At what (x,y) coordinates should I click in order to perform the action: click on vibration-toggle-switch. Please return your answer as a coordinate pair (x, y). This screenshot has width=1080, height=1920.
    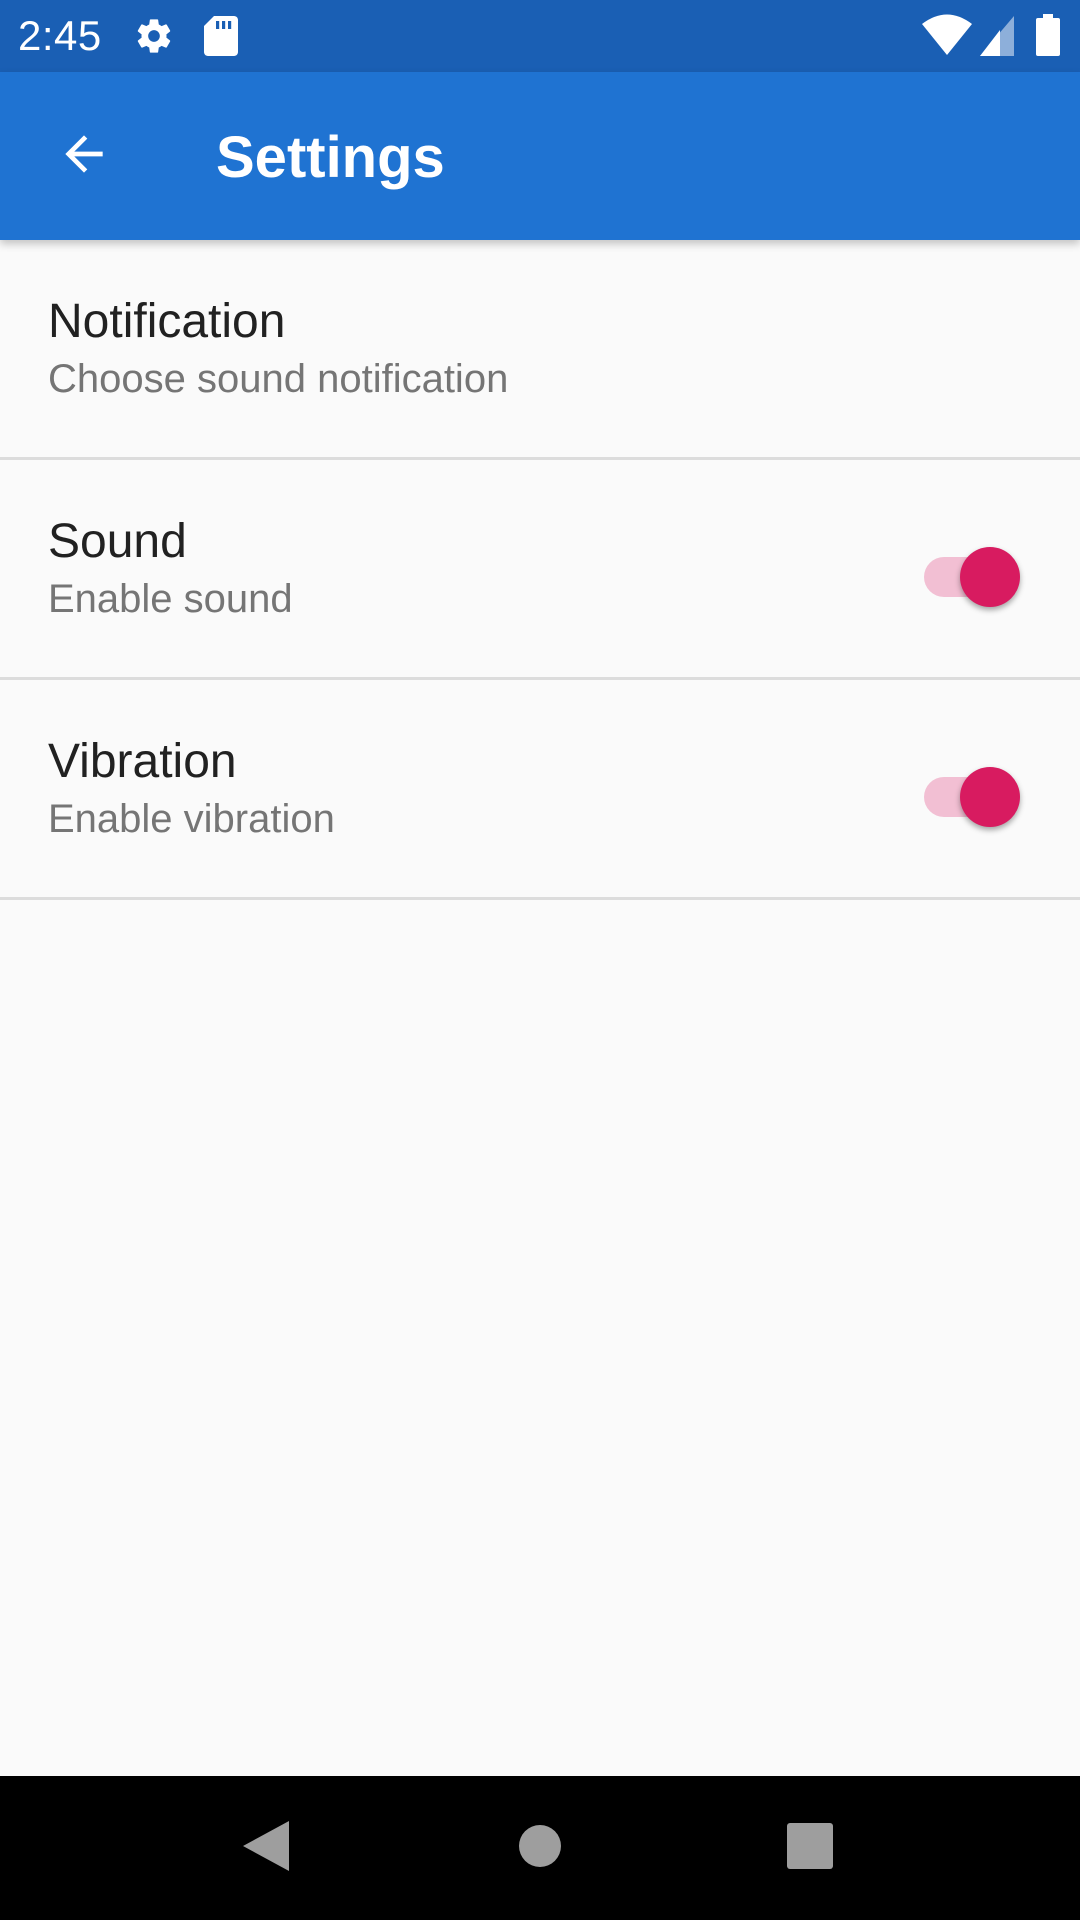
    Looking at the image, I should click on (970, 793).